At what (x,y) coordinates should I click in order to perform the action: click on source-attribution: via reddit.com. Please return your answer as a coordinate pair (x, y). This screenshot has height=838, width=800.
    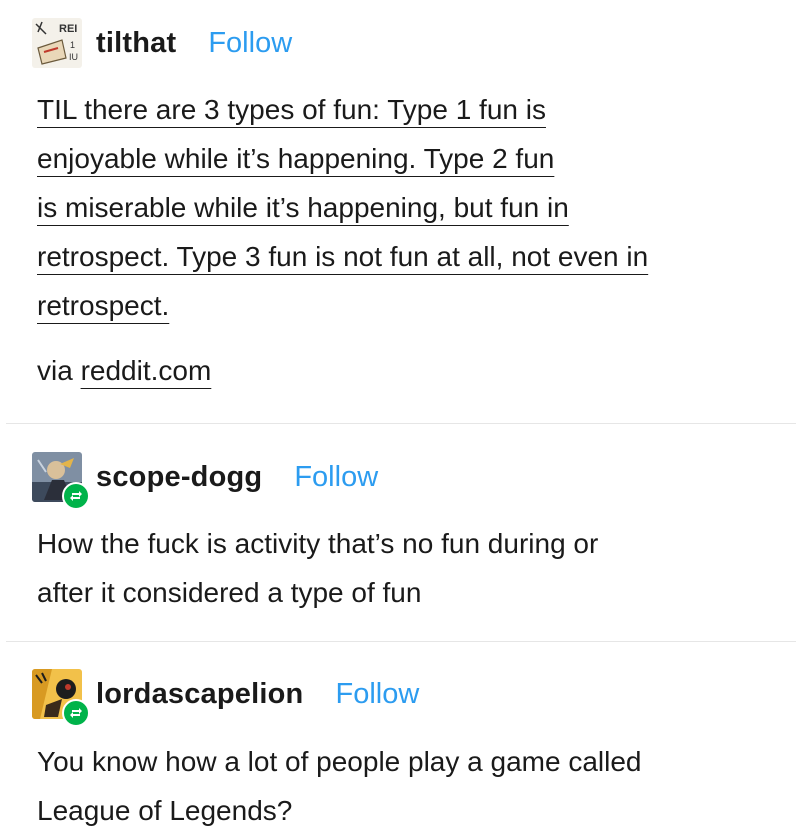
    Looking at the image, I should click on (124, 371).